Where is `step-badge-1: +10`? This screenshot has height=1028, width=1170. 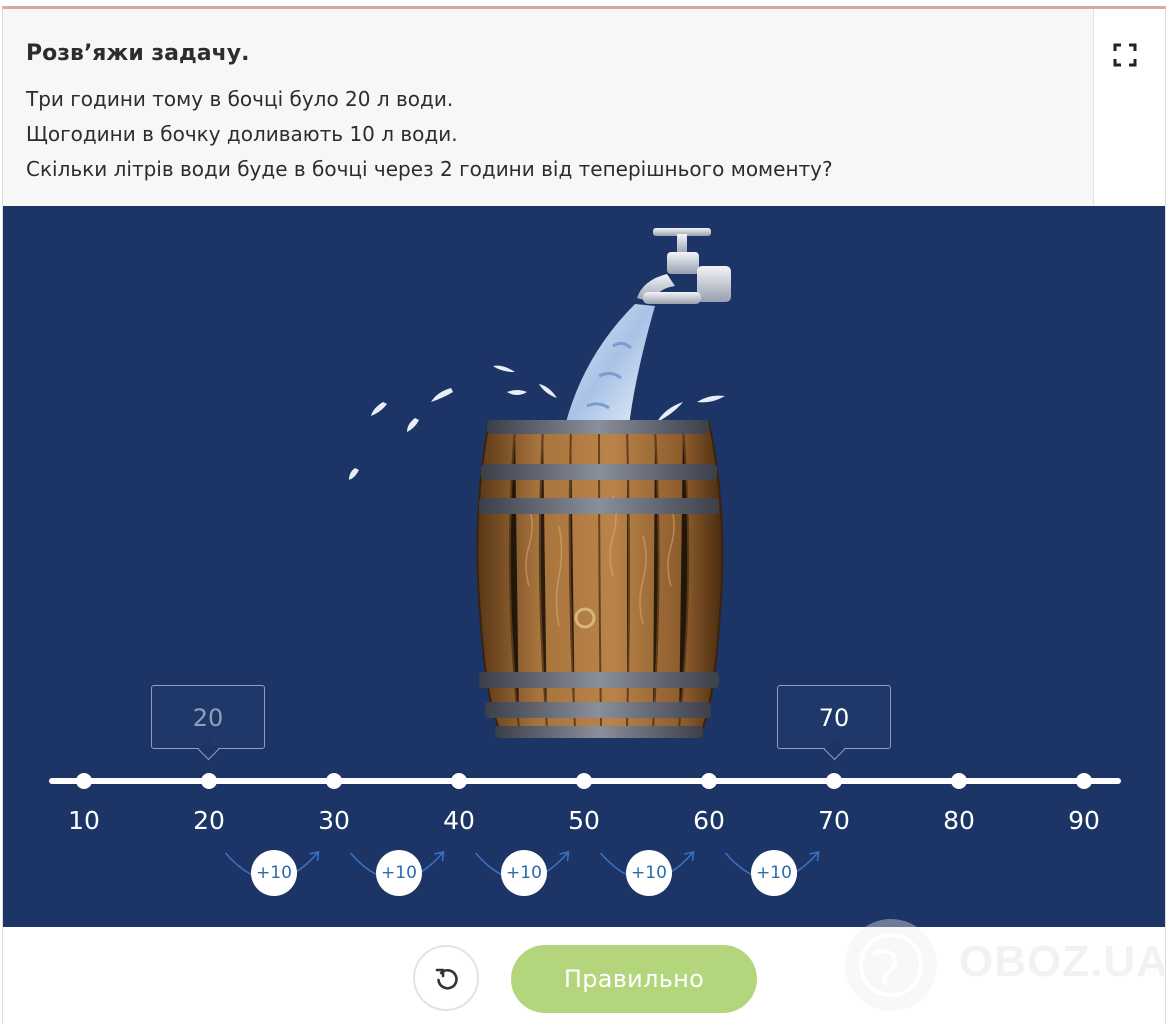 step-badge-1: +10 is located at coordinates (274, 873).